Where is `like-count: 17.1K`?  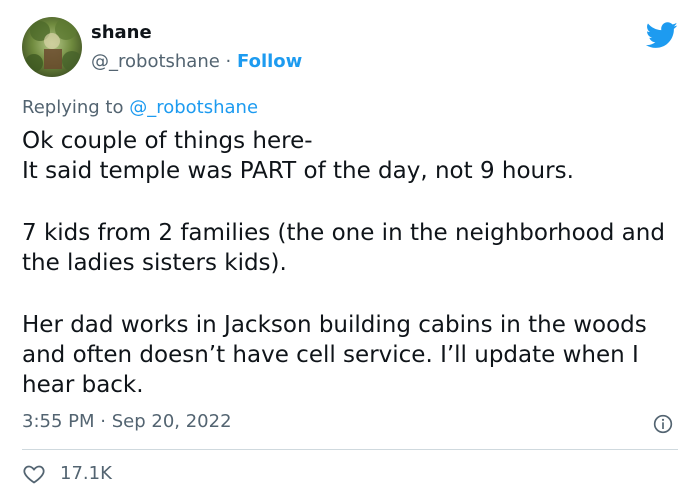
like-count: 17.1K is located at coordinates (86, 473).